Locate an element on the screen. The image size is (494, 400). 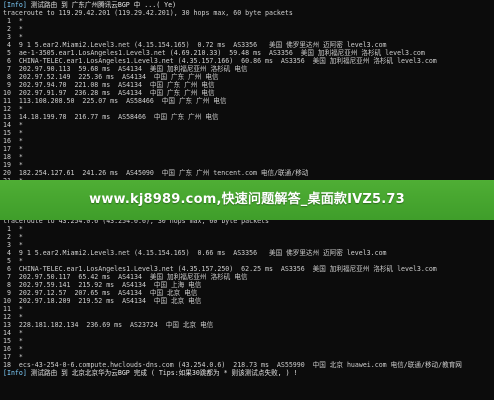
watermark-text: www.kj8989.com,快速问题解答_桌面款IVZ5.73 is located at coordinates (247, 199).